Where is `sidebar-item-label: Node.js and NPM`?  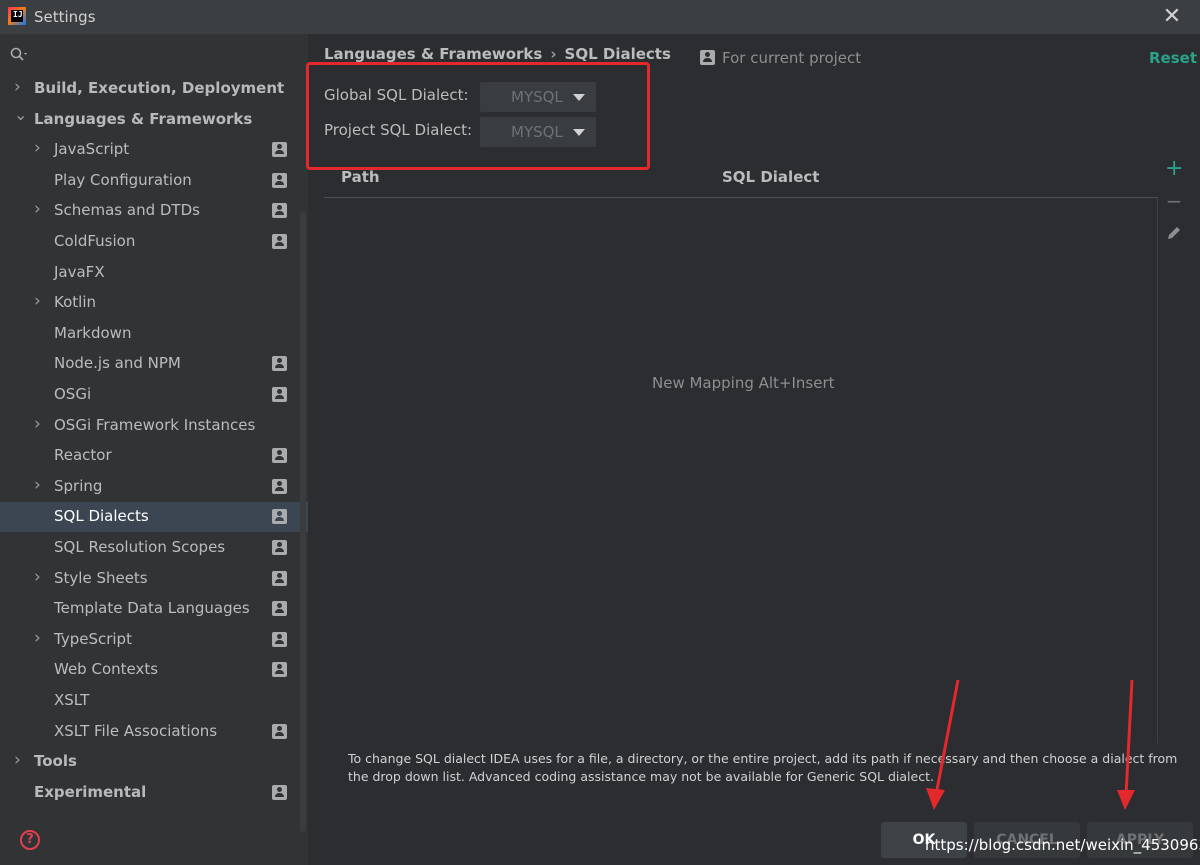
sidebar-item-label: Node.js and NPM is located at coordinates (117, 363).